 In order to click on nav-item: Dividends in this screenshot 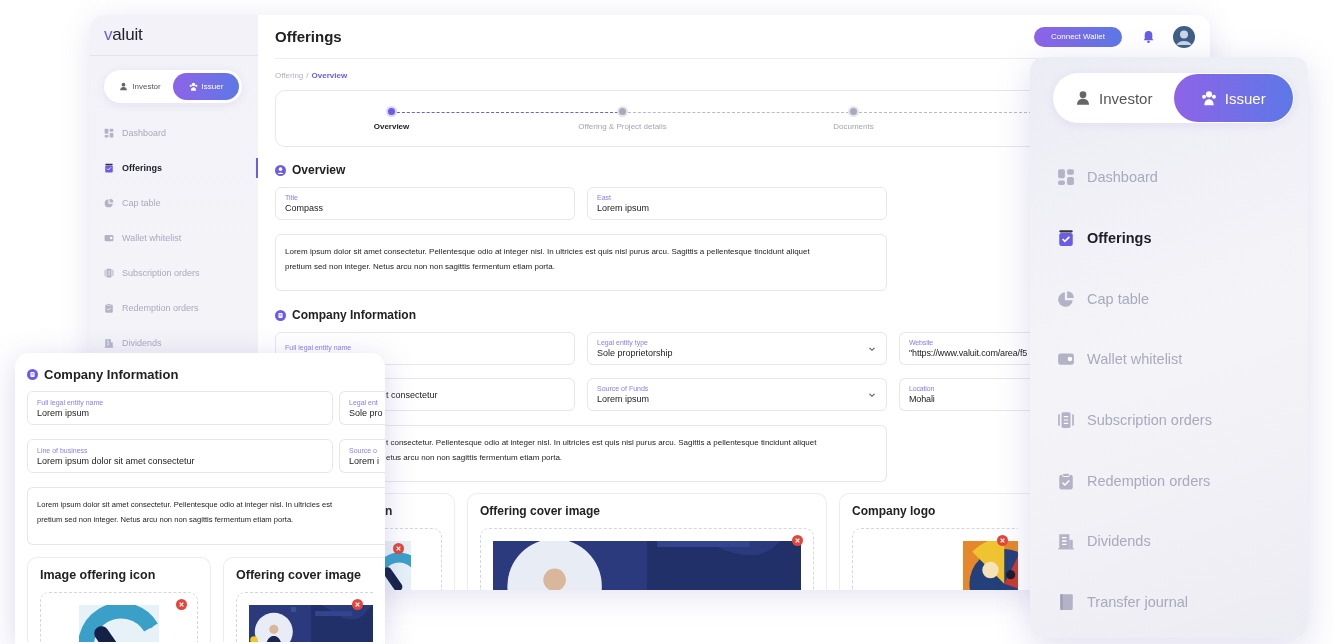, I will do `click(174, 343)`.